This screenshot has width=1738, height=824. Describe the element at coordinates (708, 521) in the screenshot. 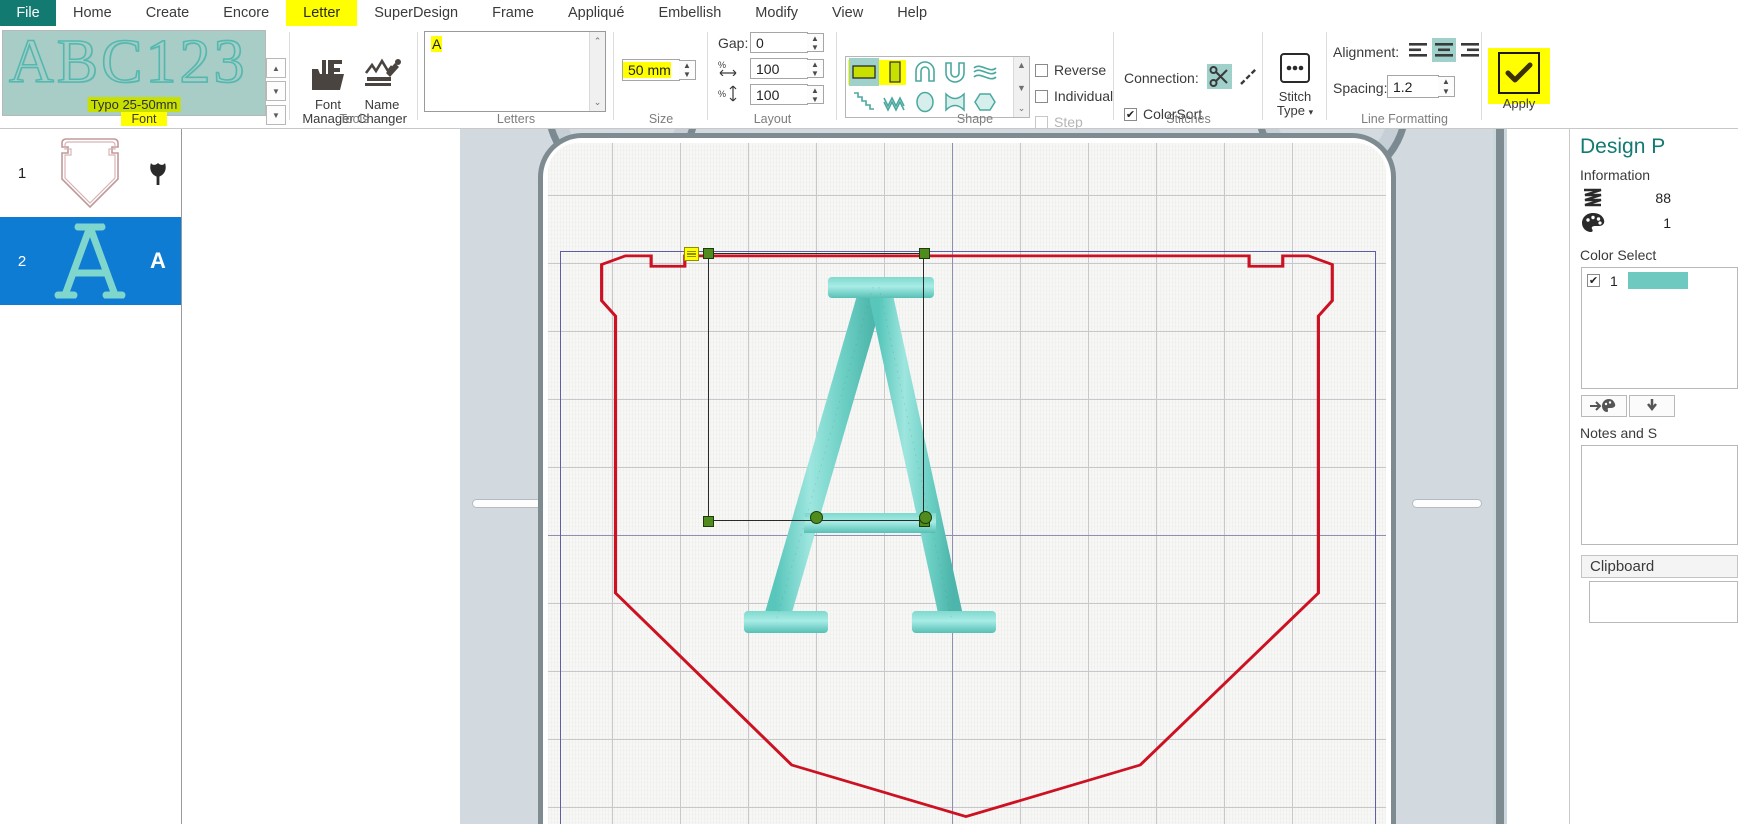

I see `selection-handle-bottom-left` at that location.